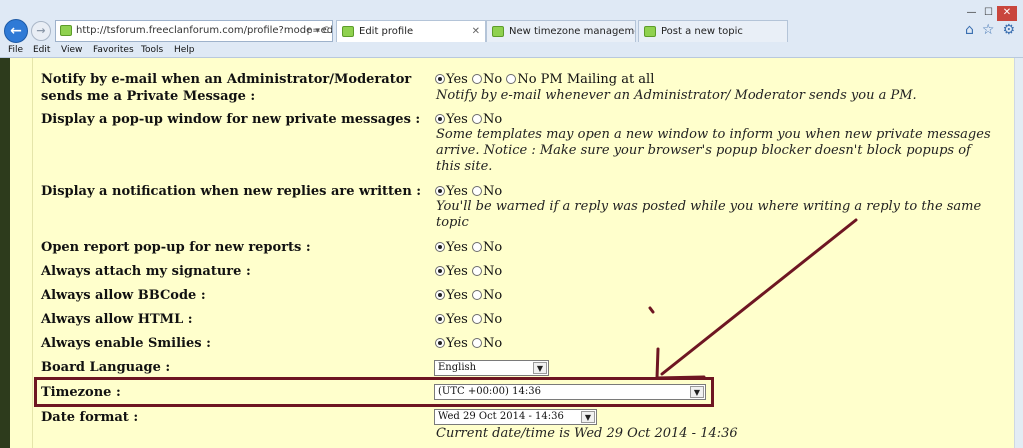 Image resolution: width=1023 pixels, height=448 pixels. I want to click on tab-label: Post a new topic, so click(702, 31).